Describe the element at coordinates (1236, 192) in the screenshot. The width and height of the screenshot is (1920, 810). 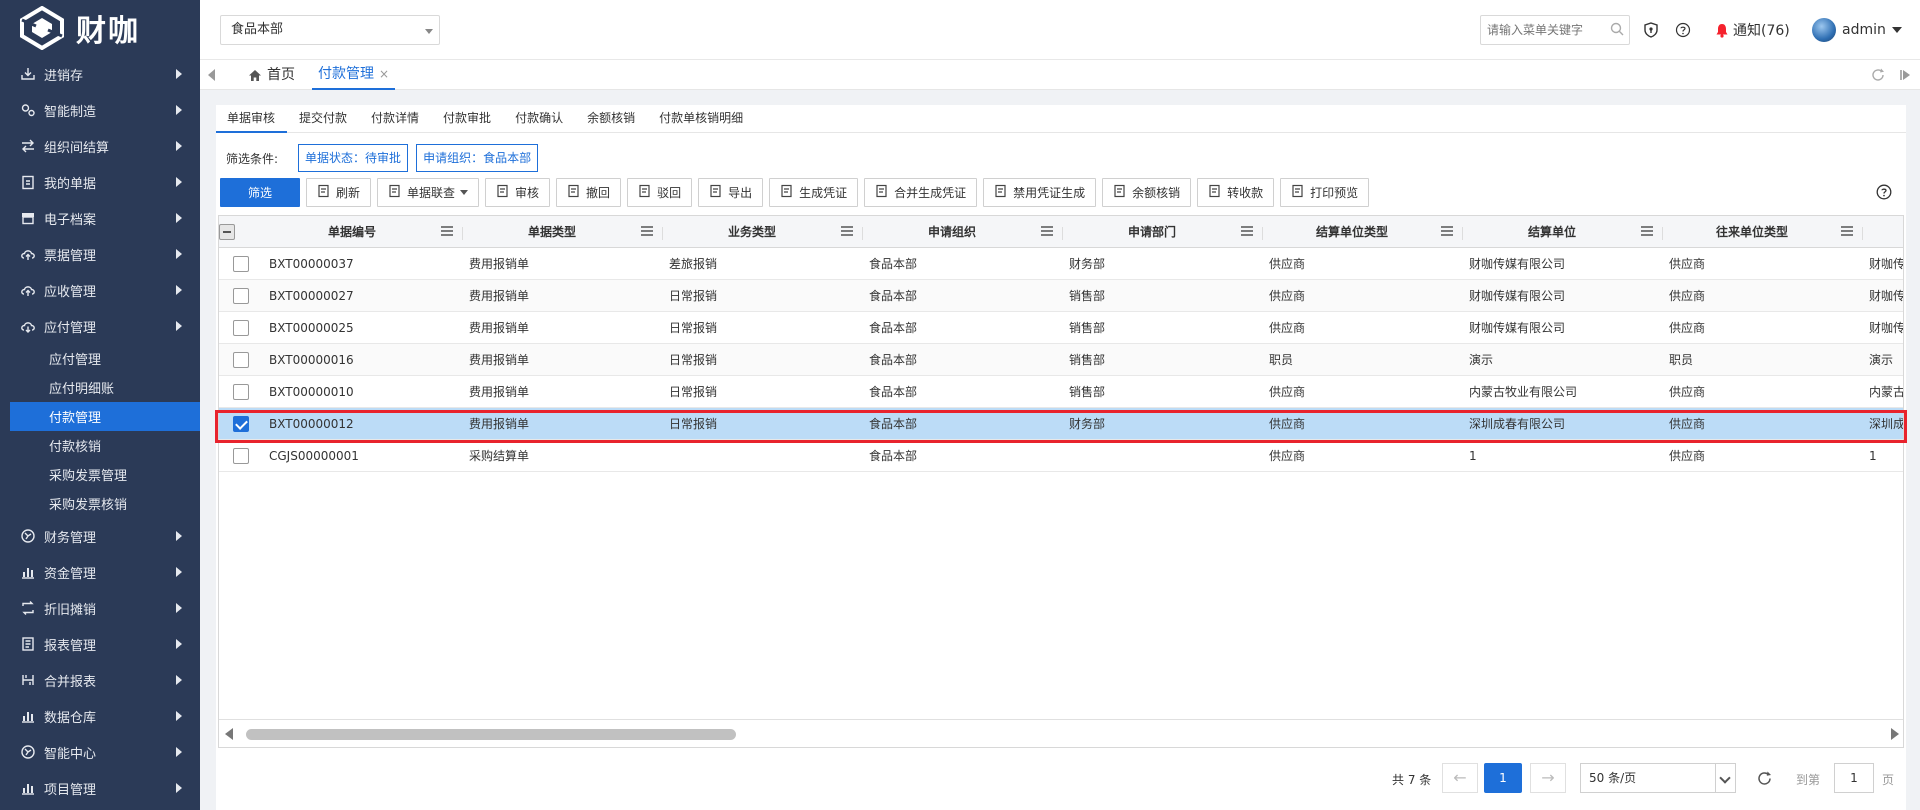
I see `toolbar-button-11: 转收款` at that location.